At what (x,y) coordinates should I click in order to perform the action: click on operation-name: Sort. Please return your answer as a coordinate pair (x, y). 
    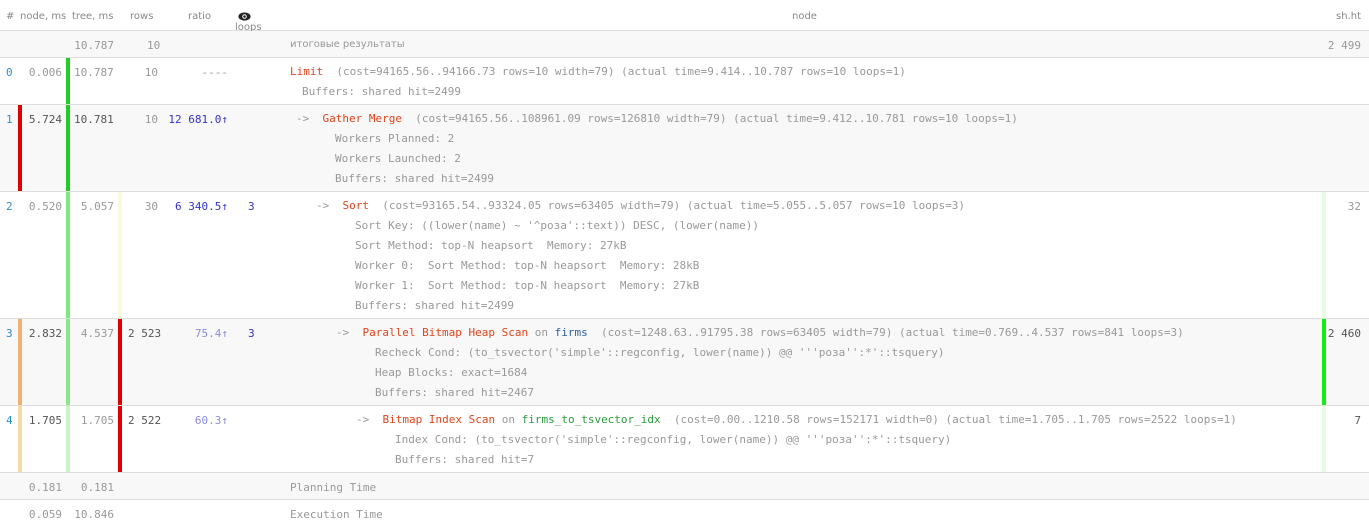
    Looking at the image, I should click on (356, 205).